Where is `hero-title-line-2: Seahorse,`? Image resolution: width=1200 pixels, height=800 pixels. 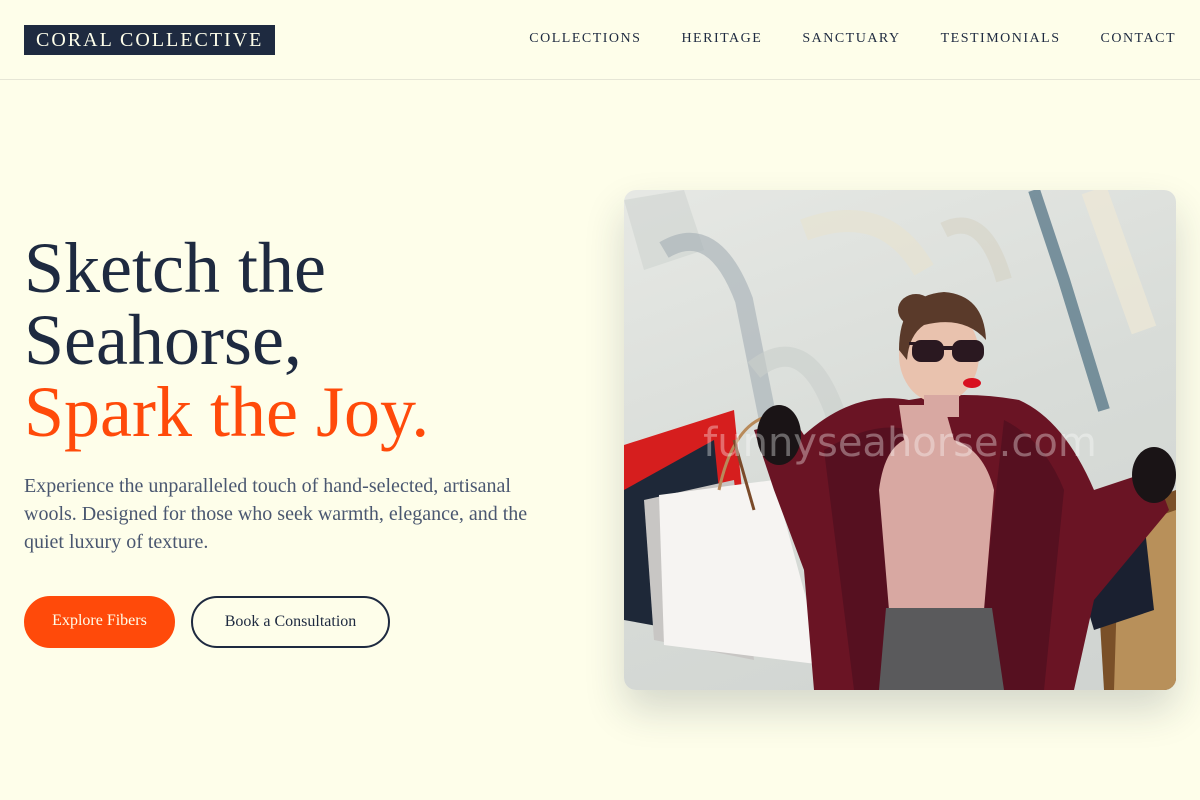 hero-title-line-2: Seahorse, is located at coordinates (163, 340).